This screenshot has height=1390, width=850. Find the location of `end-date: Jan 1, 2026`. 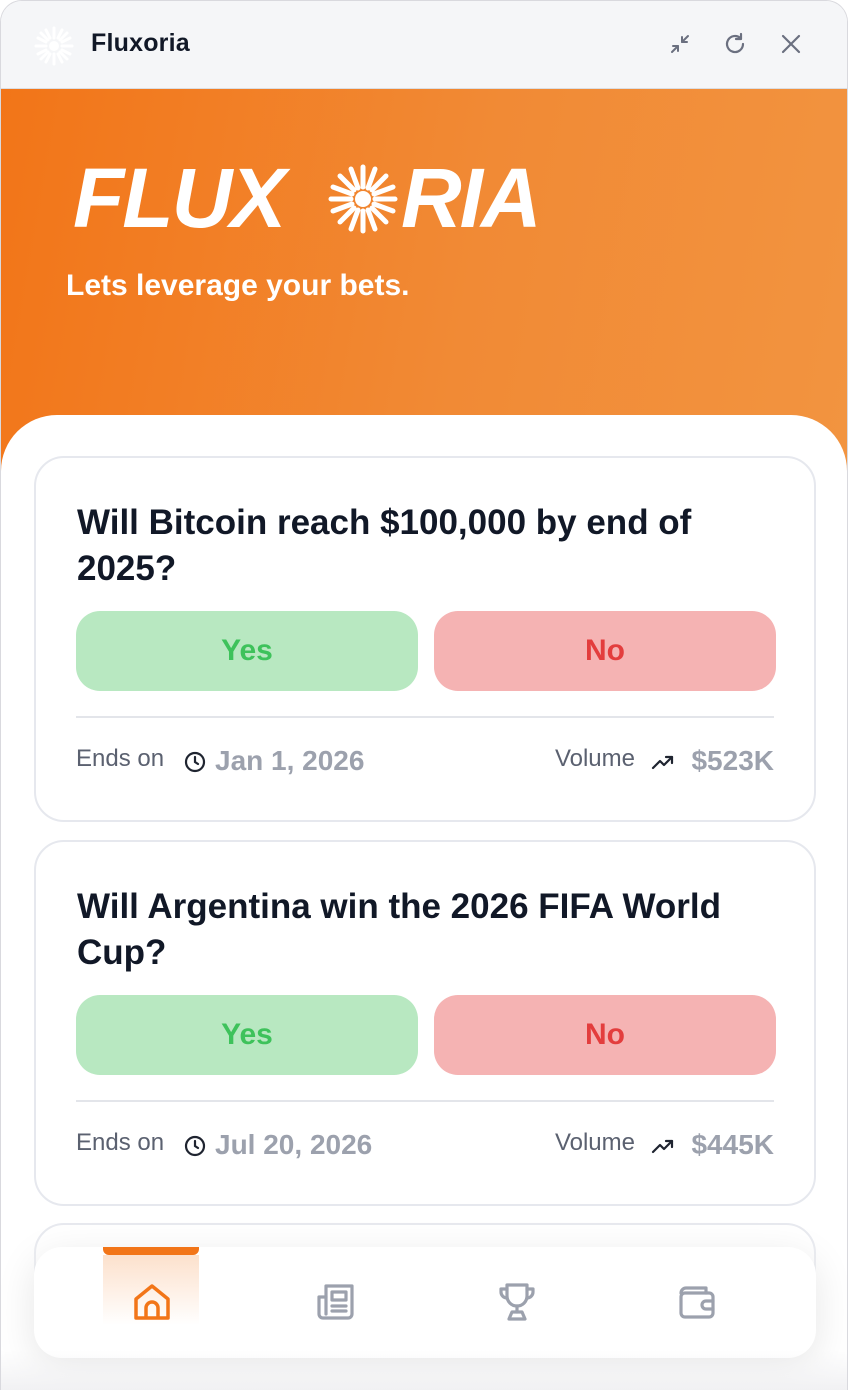

end-date: Jan 1, 2026 is located at coordinates (290, 760).